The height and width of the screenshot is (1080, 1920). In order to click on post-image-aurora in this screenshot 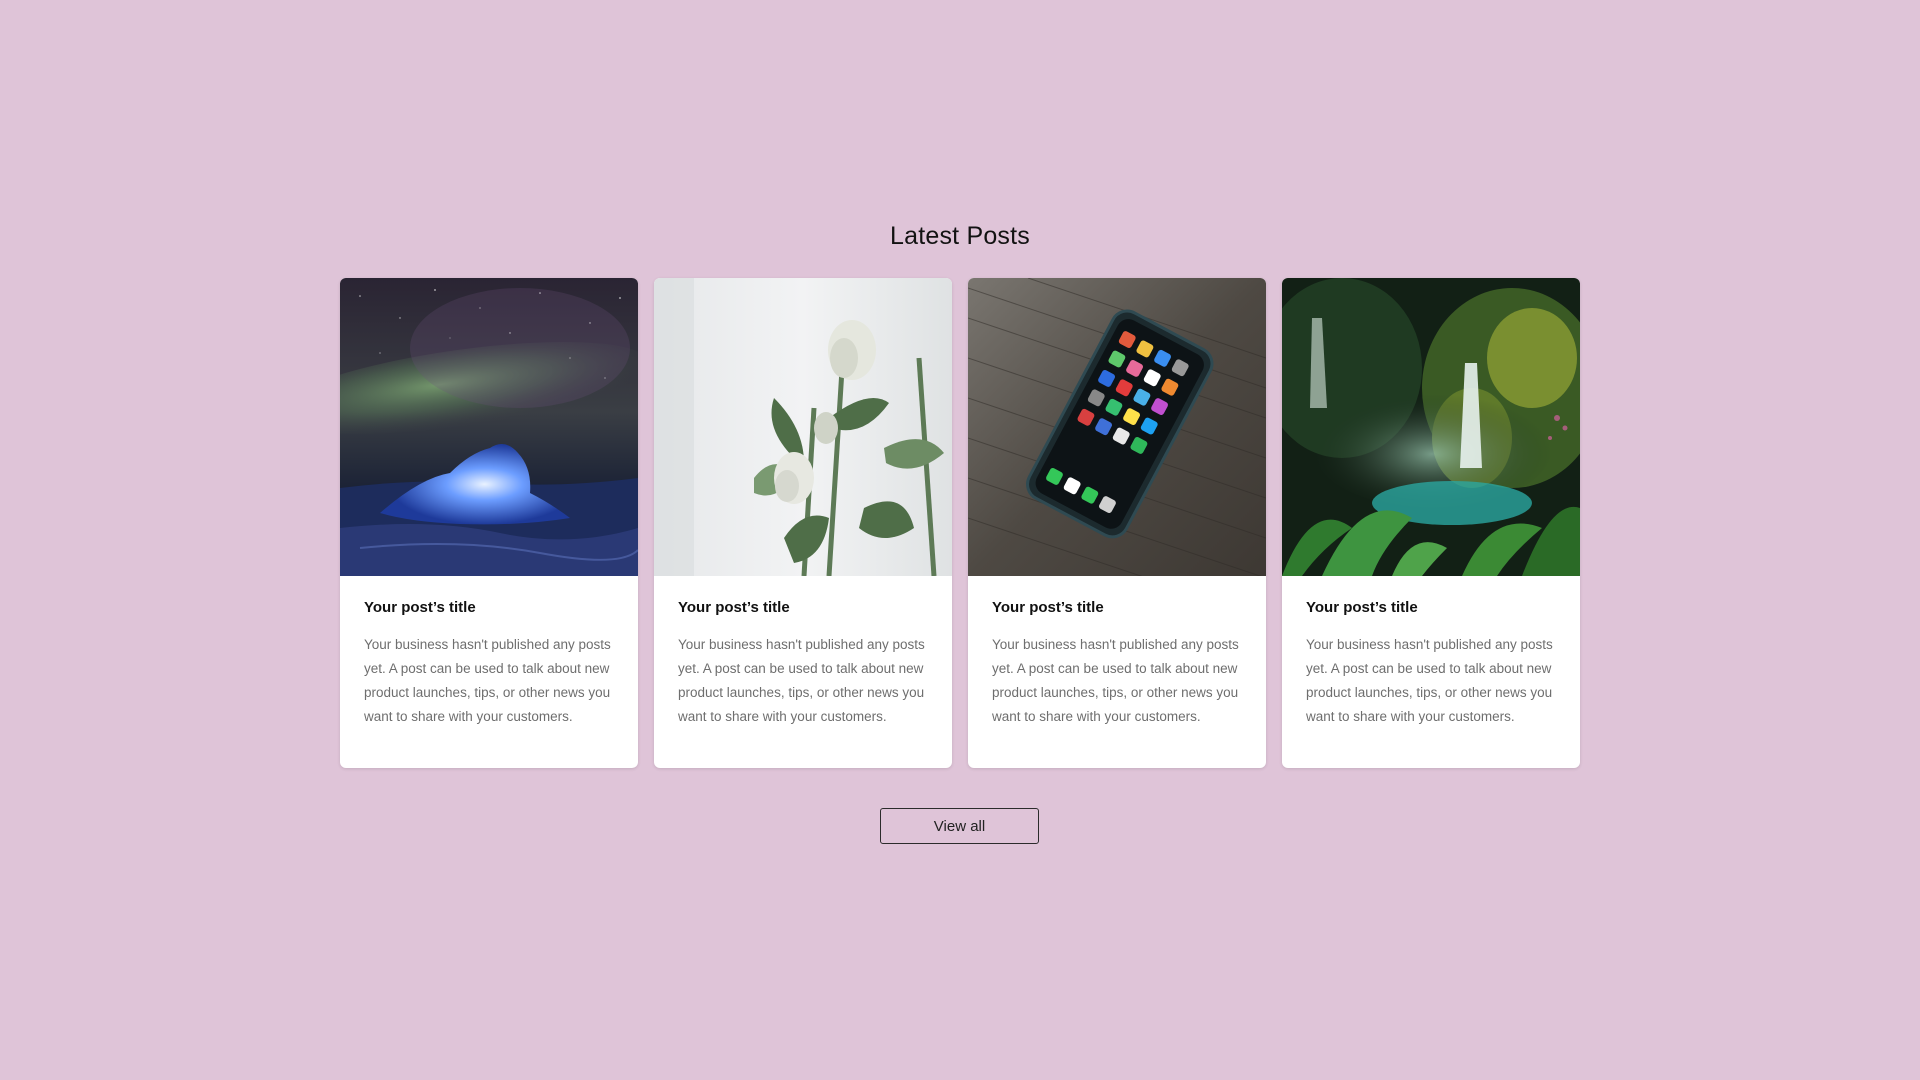, I will do `click(489, 427)`.